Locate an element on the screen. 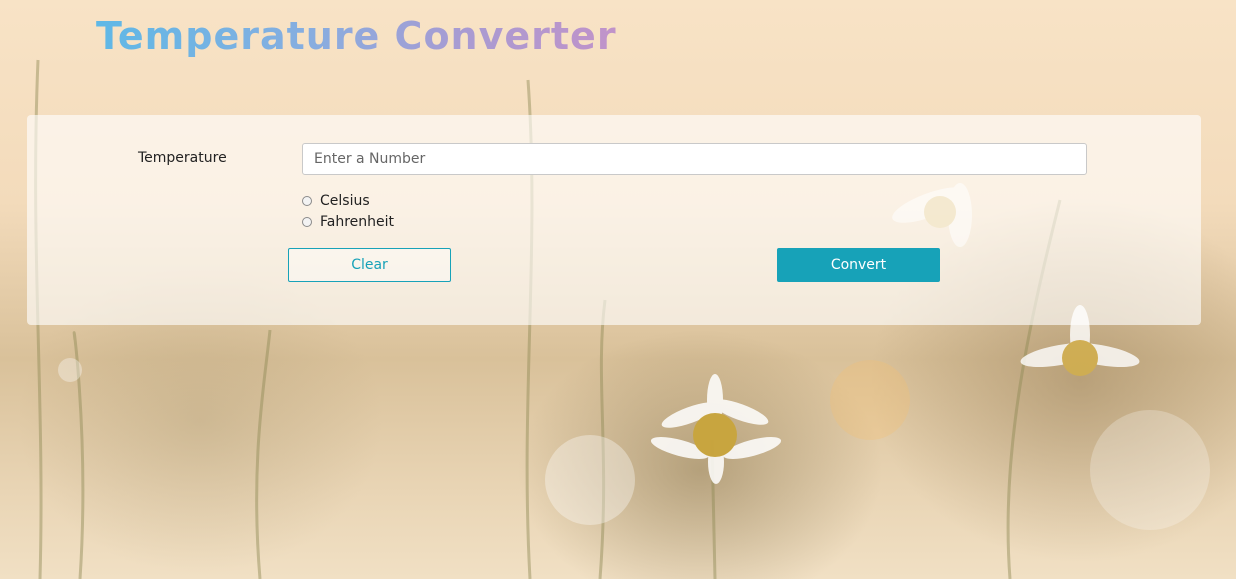 The width and height of the screenshot is (1236, 579). page-title: Temperature Converter is located at coordinates (356, 36).